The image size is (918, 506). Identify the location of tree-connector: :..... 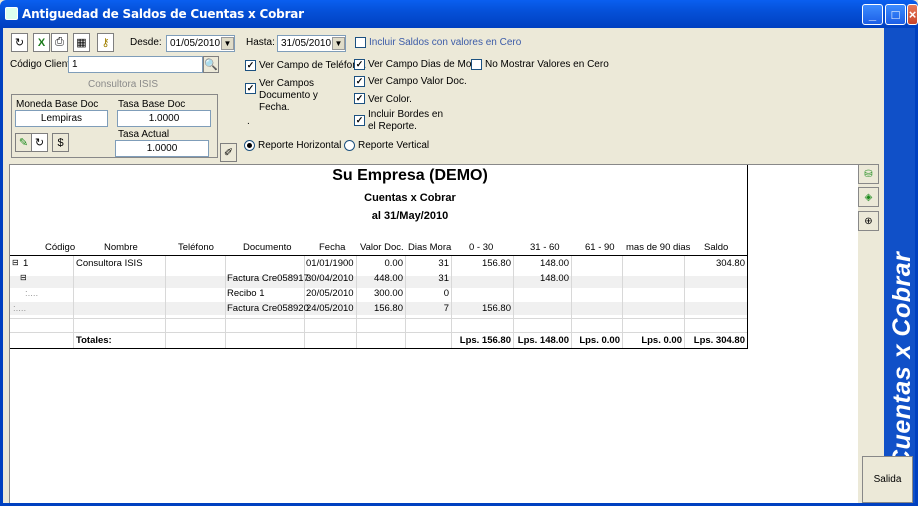
(20, 308).